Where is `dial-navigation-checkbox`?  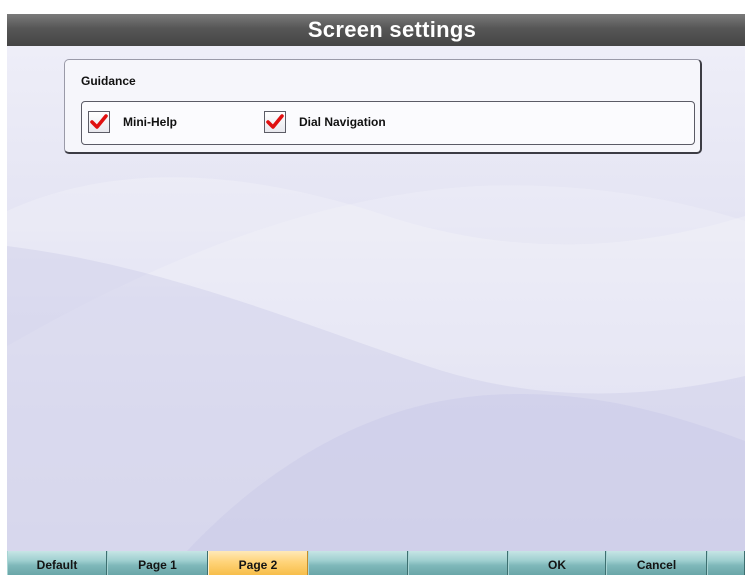 dial-navigation-checkbox is located at coordinates (275, 122).